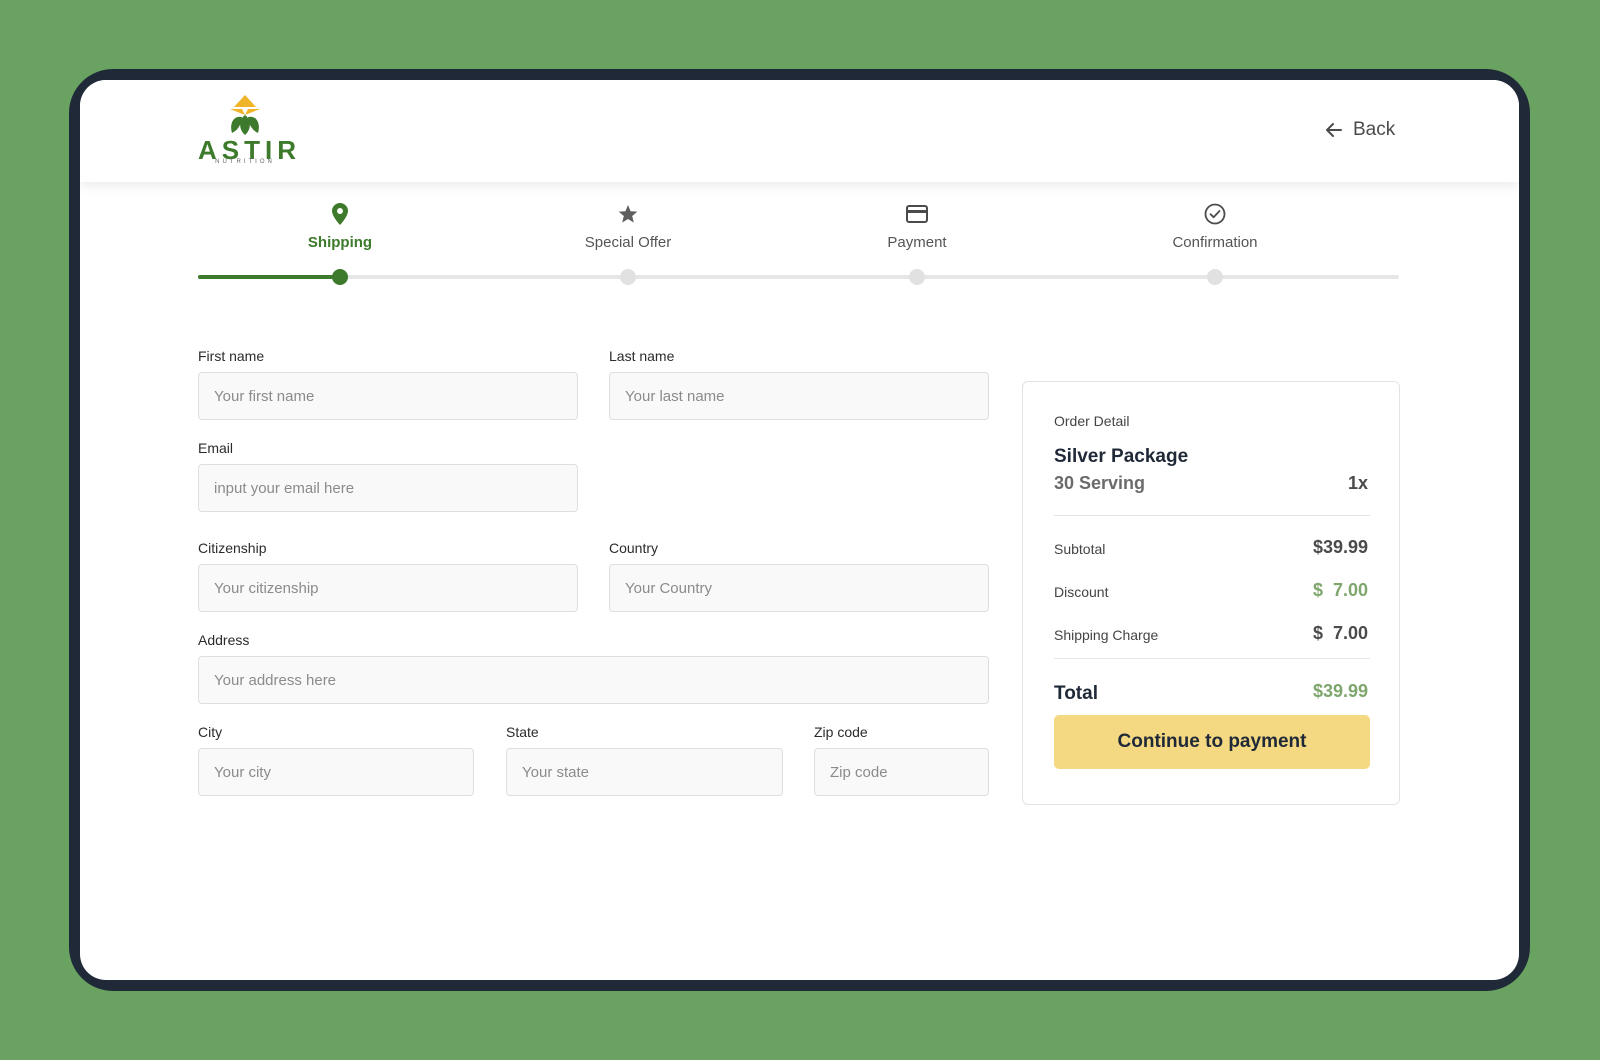 This screenshot has width=1600, height=1060. What do you see at coordinates (1106, 635) in the screenshot?
I see `shipping-charge-label: Shipping Charge` at bounding box center [1106, 635].